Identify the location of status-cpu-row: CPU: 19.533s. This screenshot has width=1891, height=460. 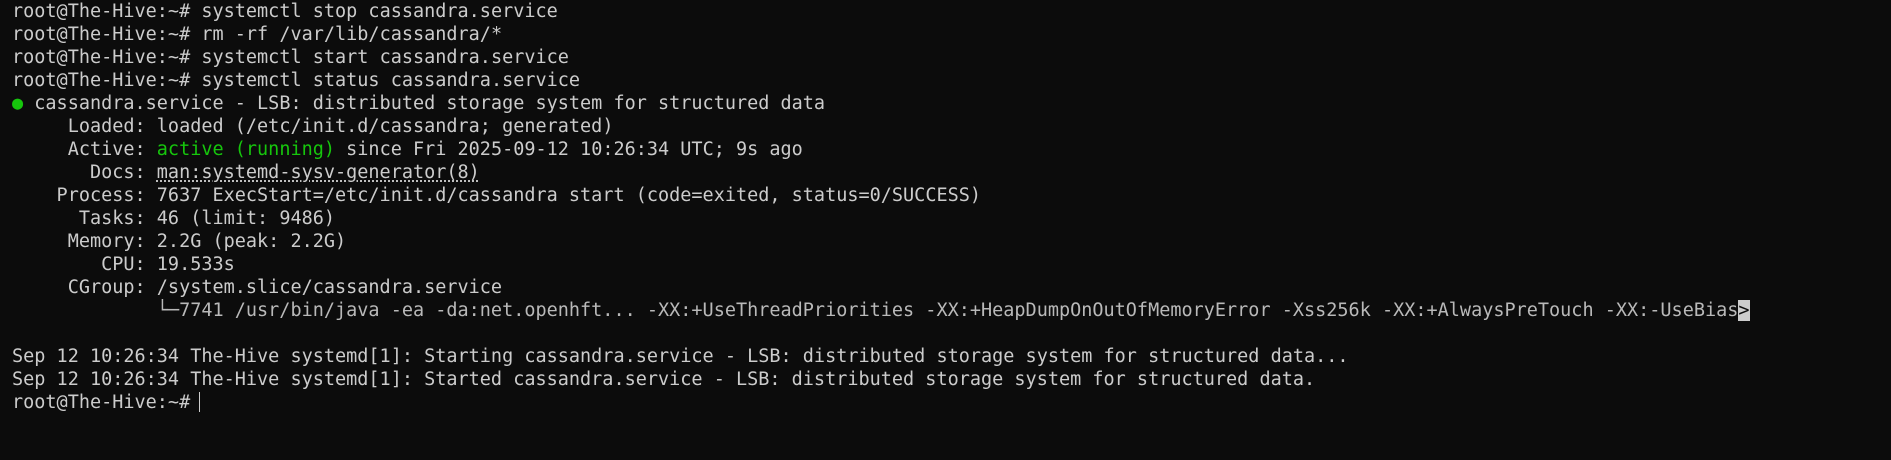
(951, 264).